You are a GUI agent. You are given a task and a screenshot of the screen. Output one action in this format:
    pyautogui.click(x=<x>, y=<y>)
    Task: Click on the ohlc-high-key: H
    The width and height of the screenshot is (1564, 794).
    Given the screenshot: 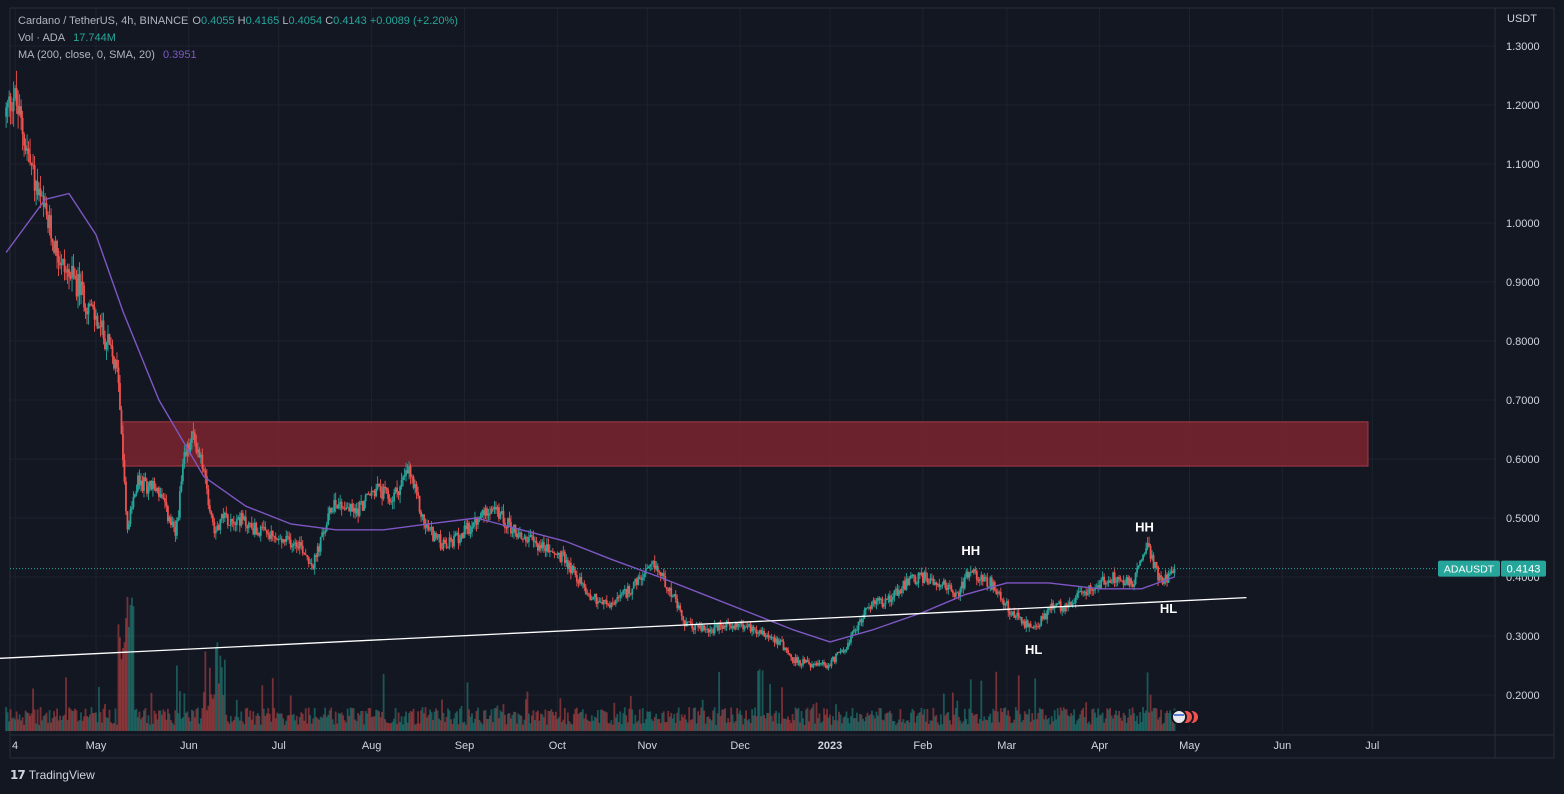 What is the action you would take?
    pyautogui.click(x=241, y=21)
    